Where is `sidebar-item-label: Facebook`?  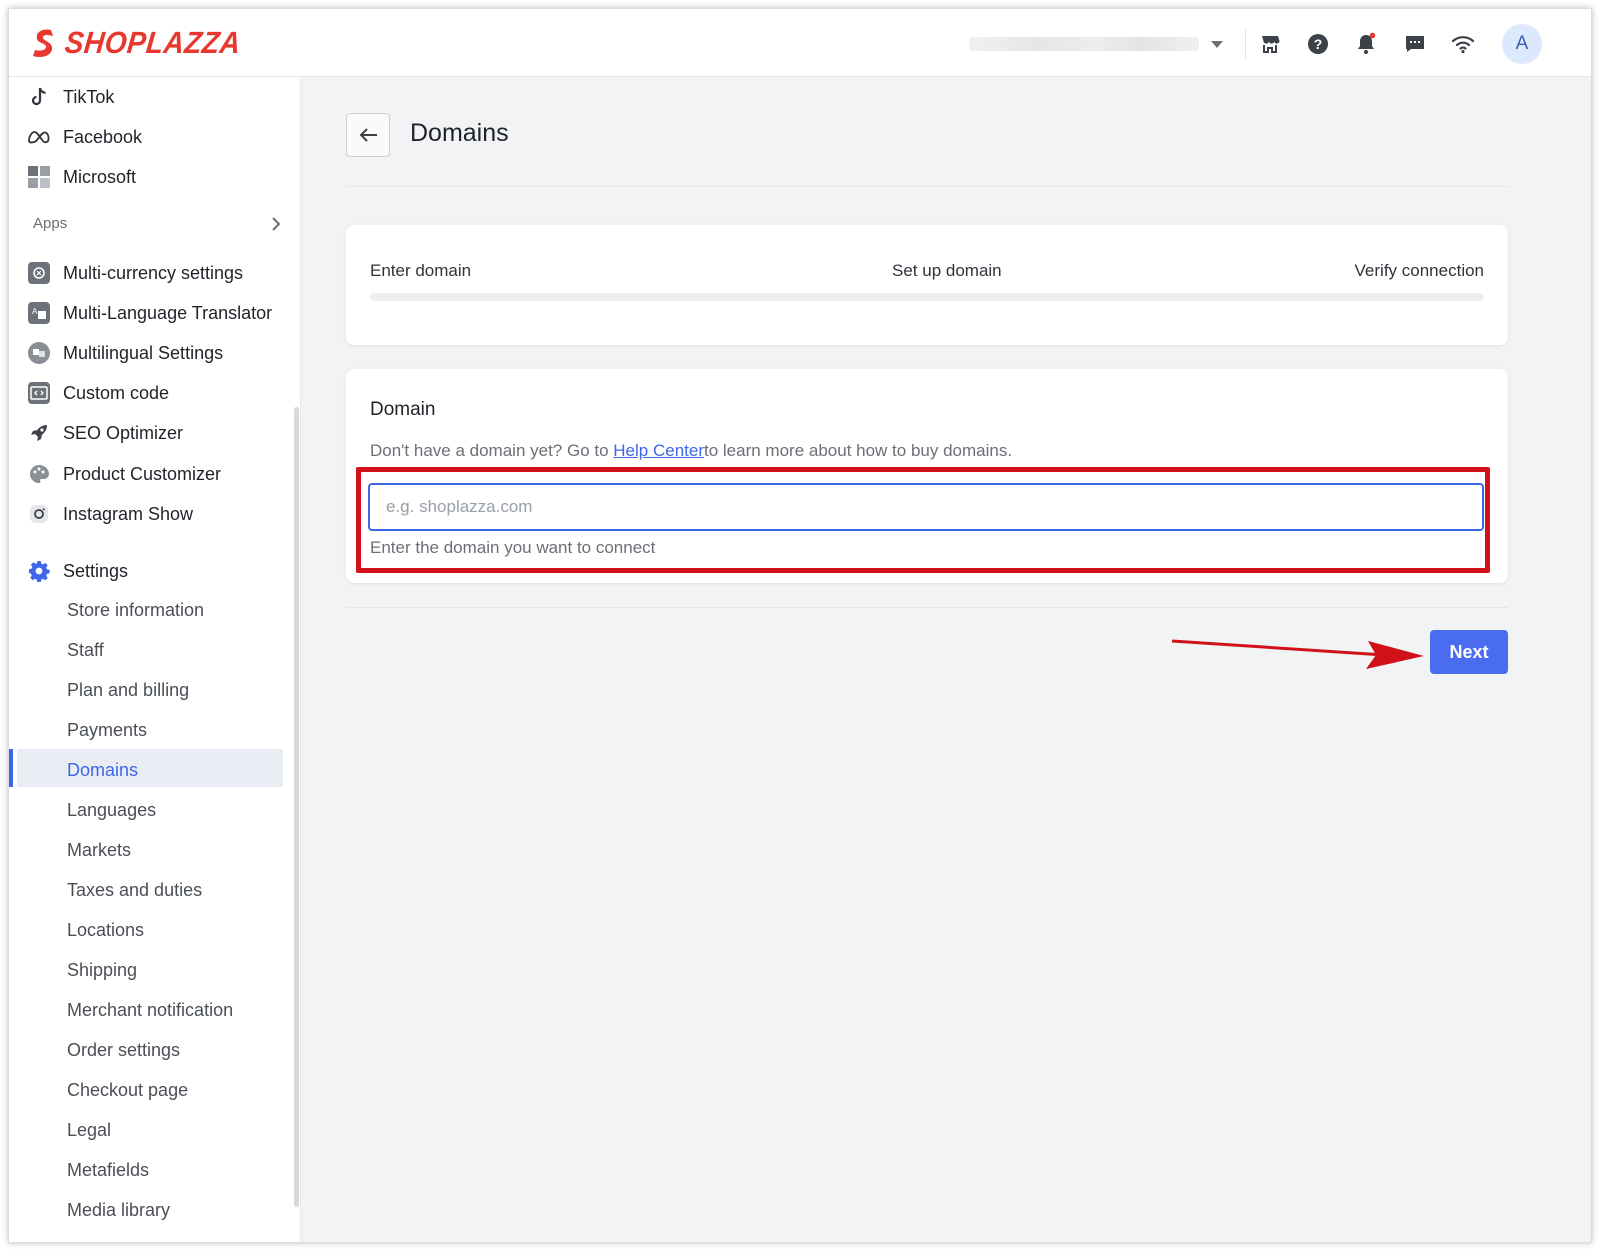 sidebar-item-label: Facebook is located at coordinates (103, 136).